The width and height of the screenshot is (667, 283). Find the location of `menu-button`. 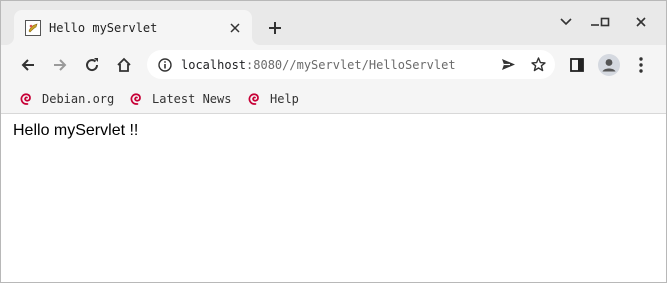

menu-button is located at coordinates (641, 65).